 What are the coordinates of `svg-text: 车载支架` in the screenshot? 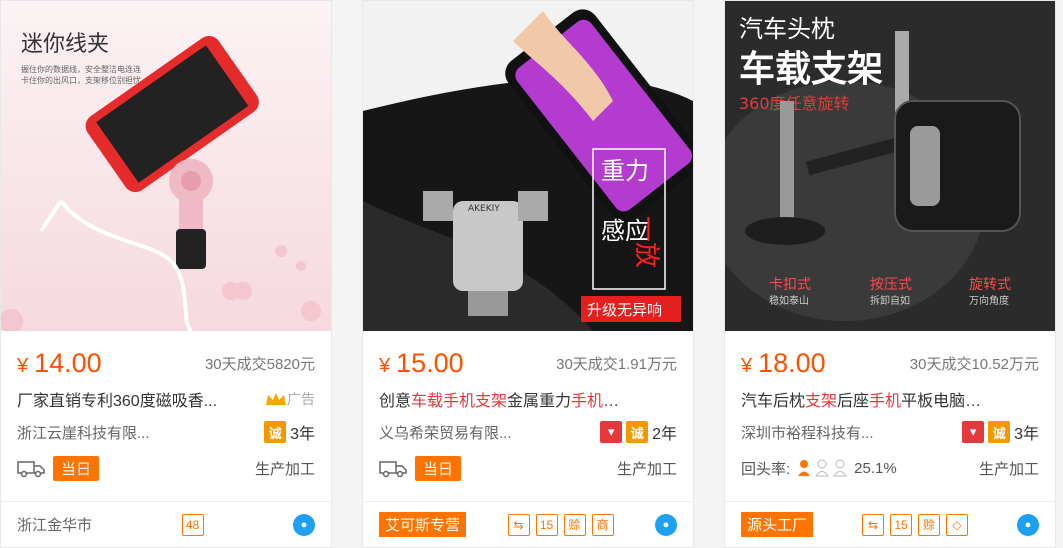 It's located at (811, 69).